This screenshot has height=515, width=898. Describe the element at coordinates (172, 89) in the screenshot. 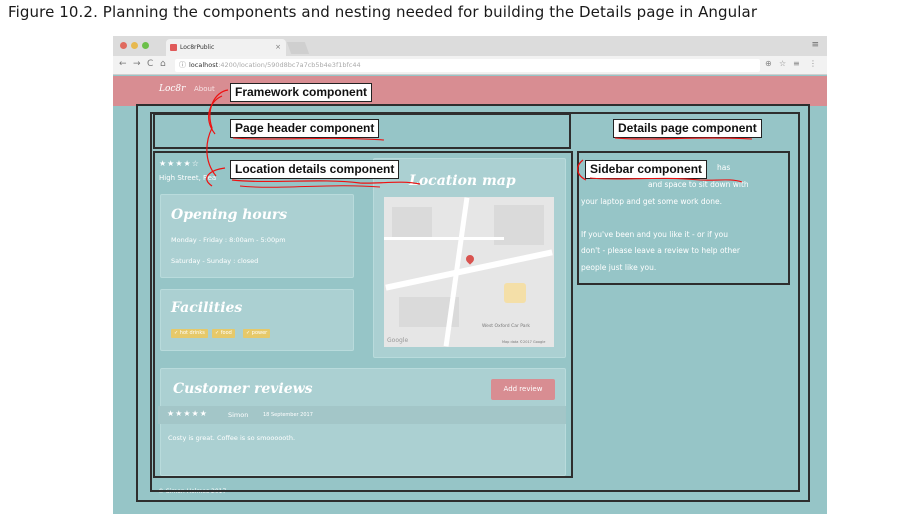

I see `brand-logo: Loc8r` at that location.